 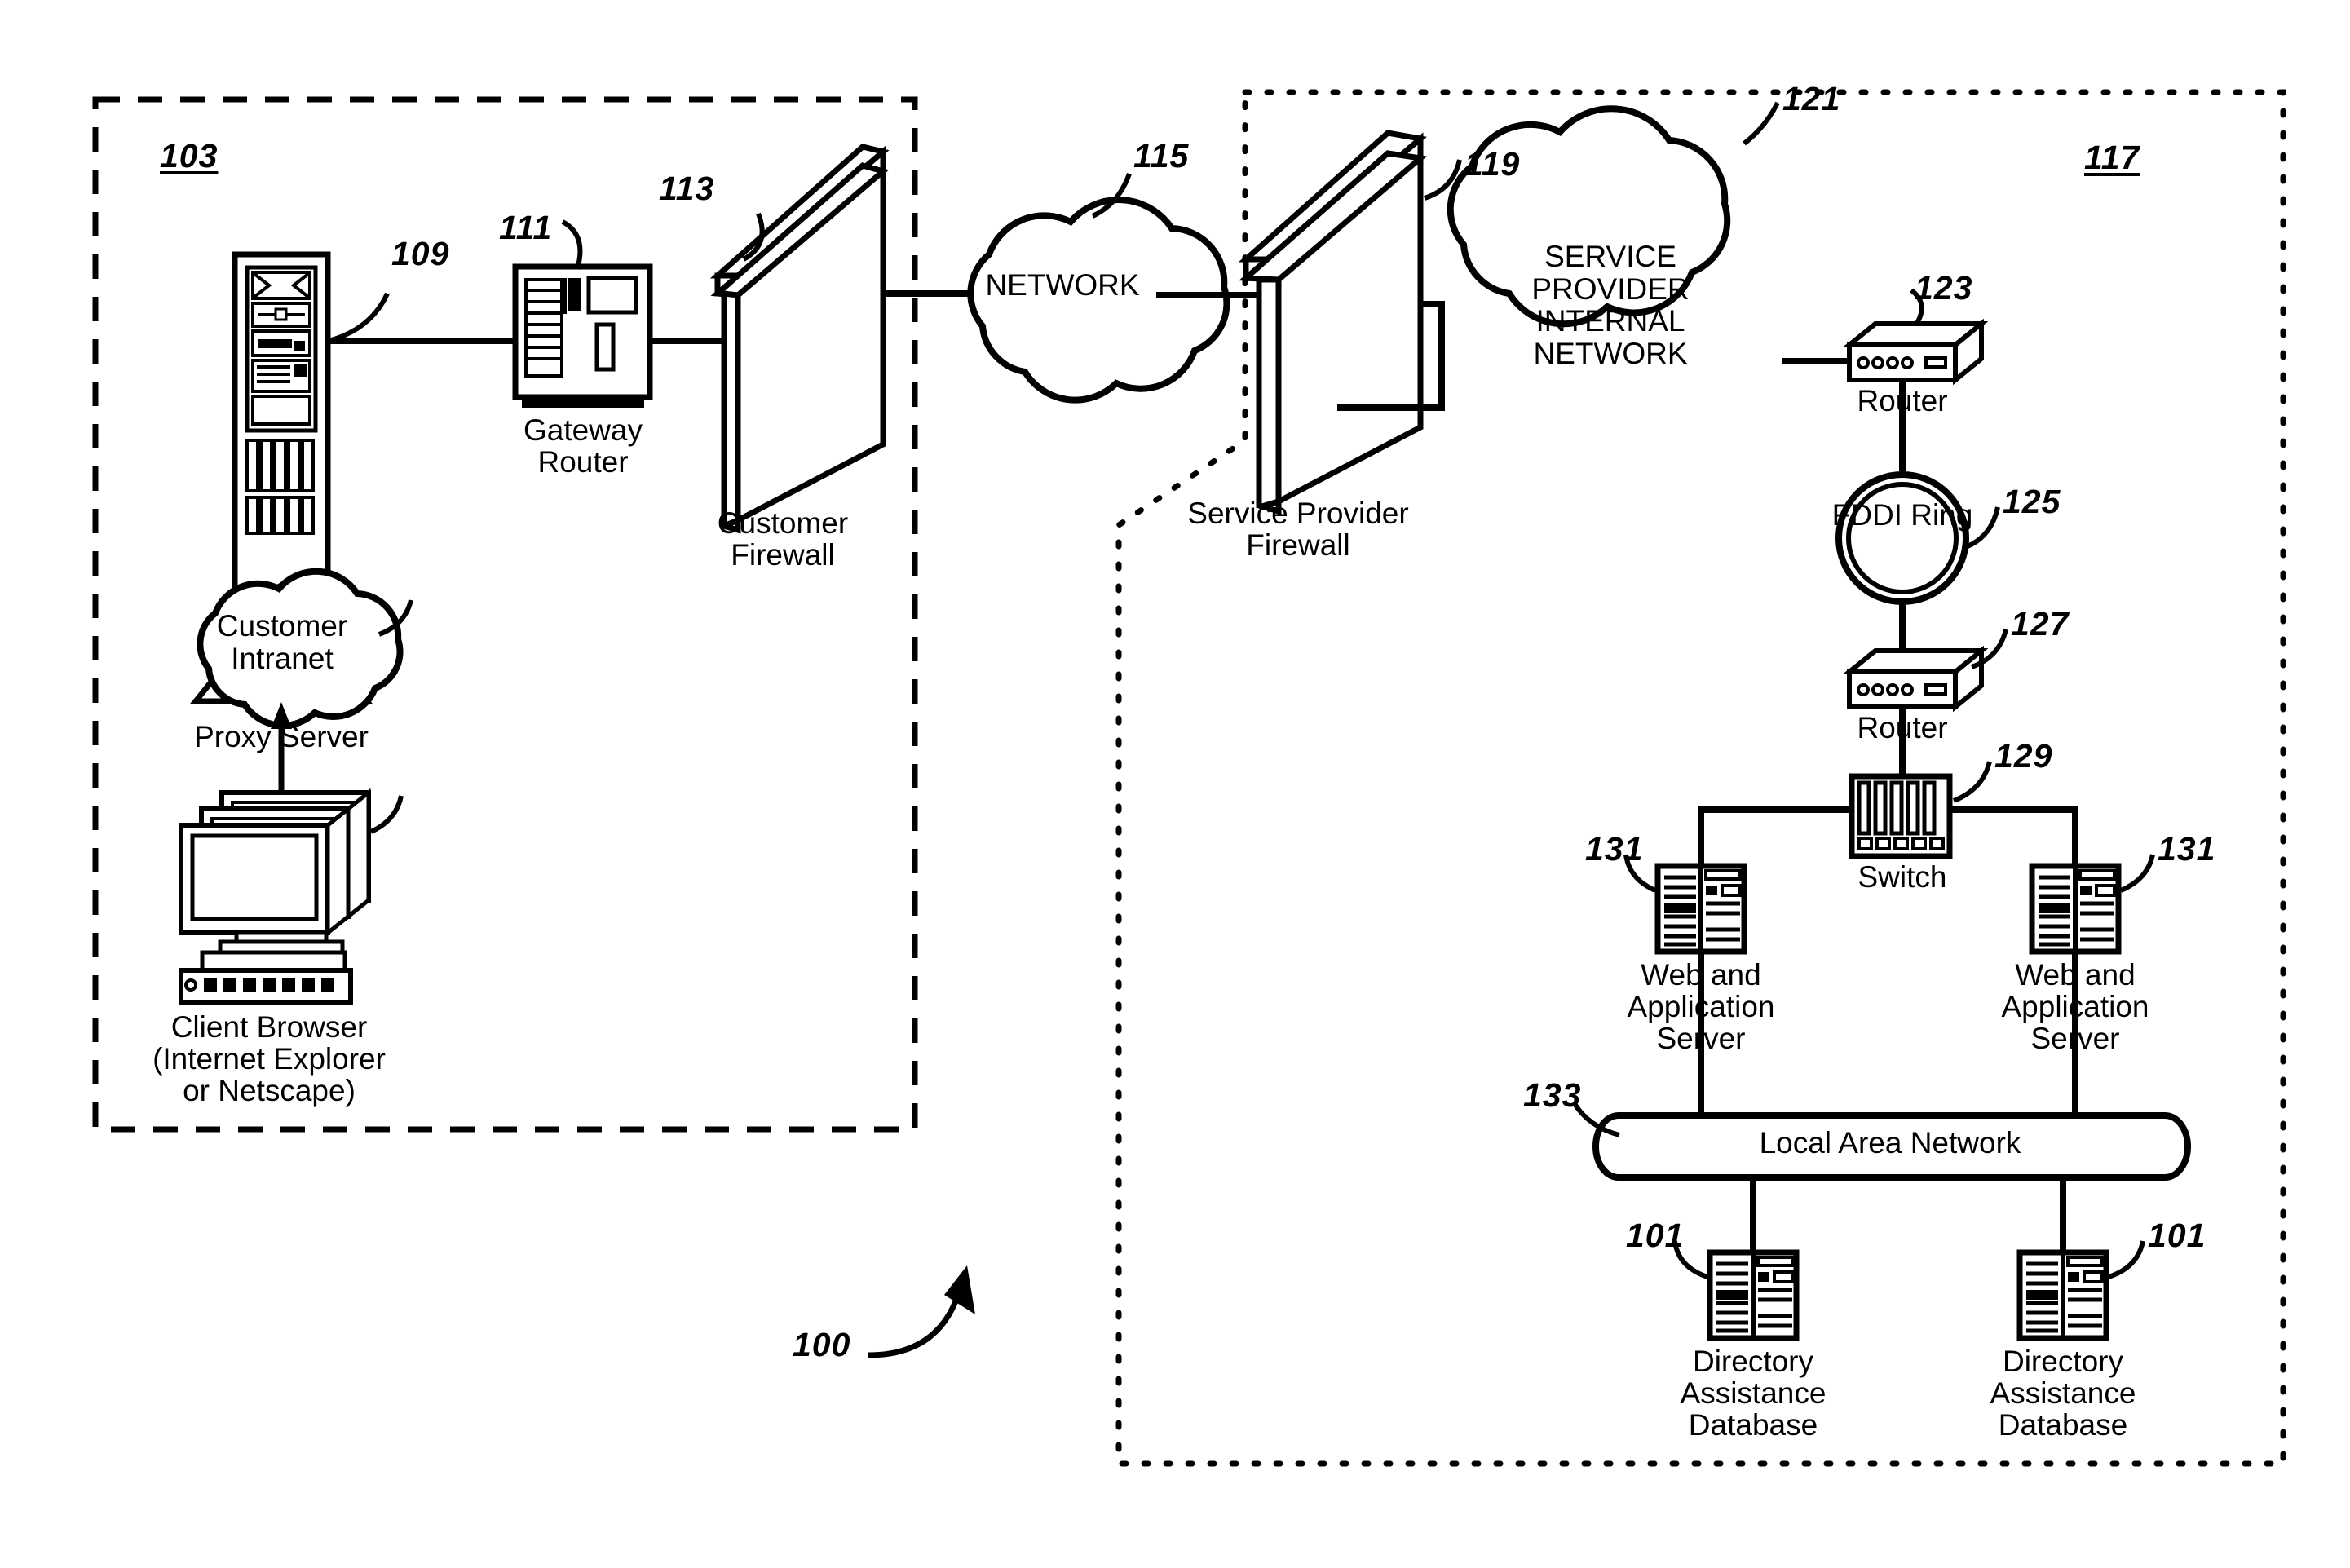 I want to click on service-provider-firewall-icon, so click(x=1333, y=322).